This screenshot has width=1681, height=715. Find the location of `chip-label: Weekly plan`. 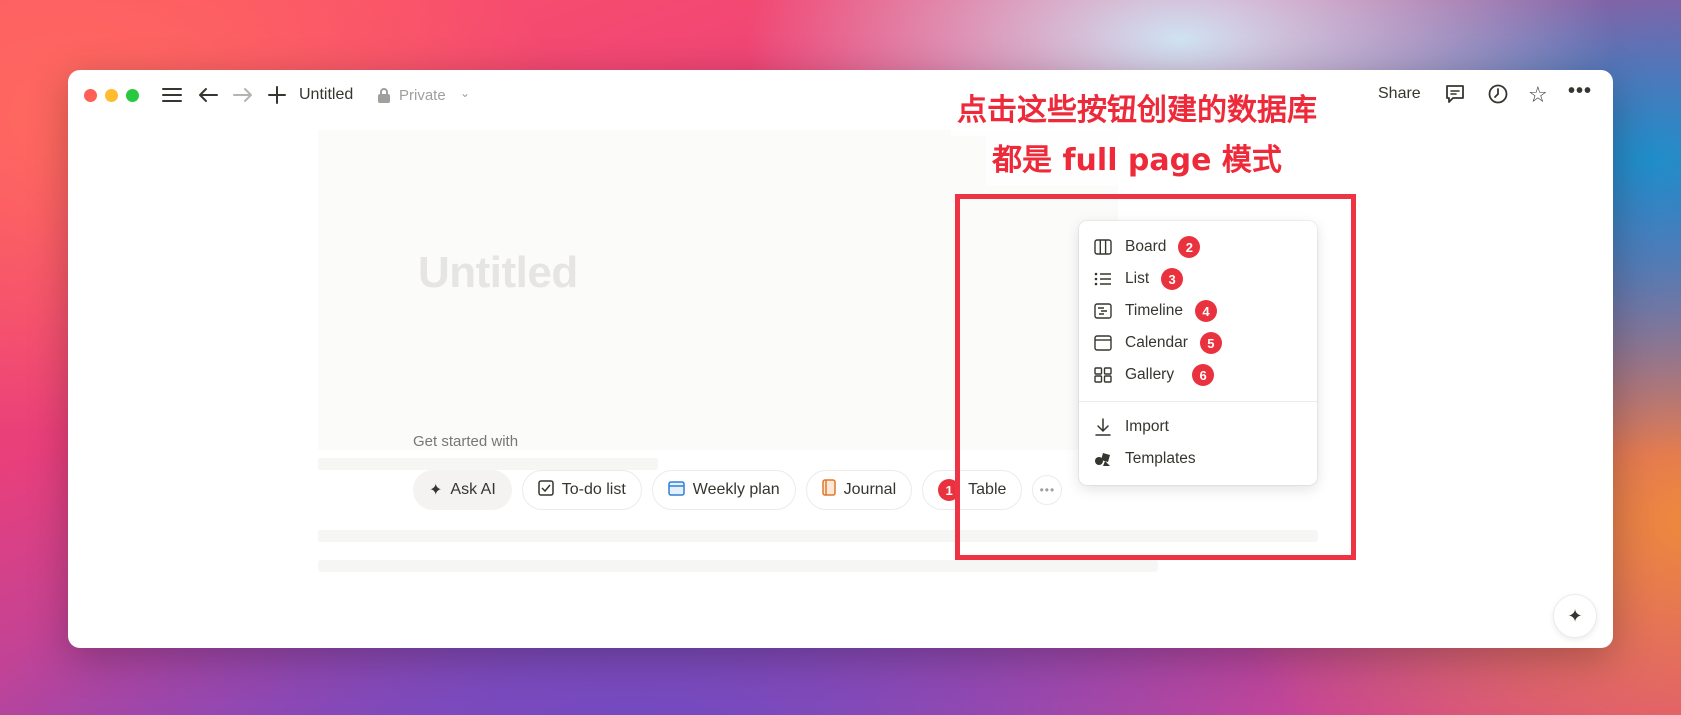

chip-label: Weekly plan is located at coordinates (736, 489).